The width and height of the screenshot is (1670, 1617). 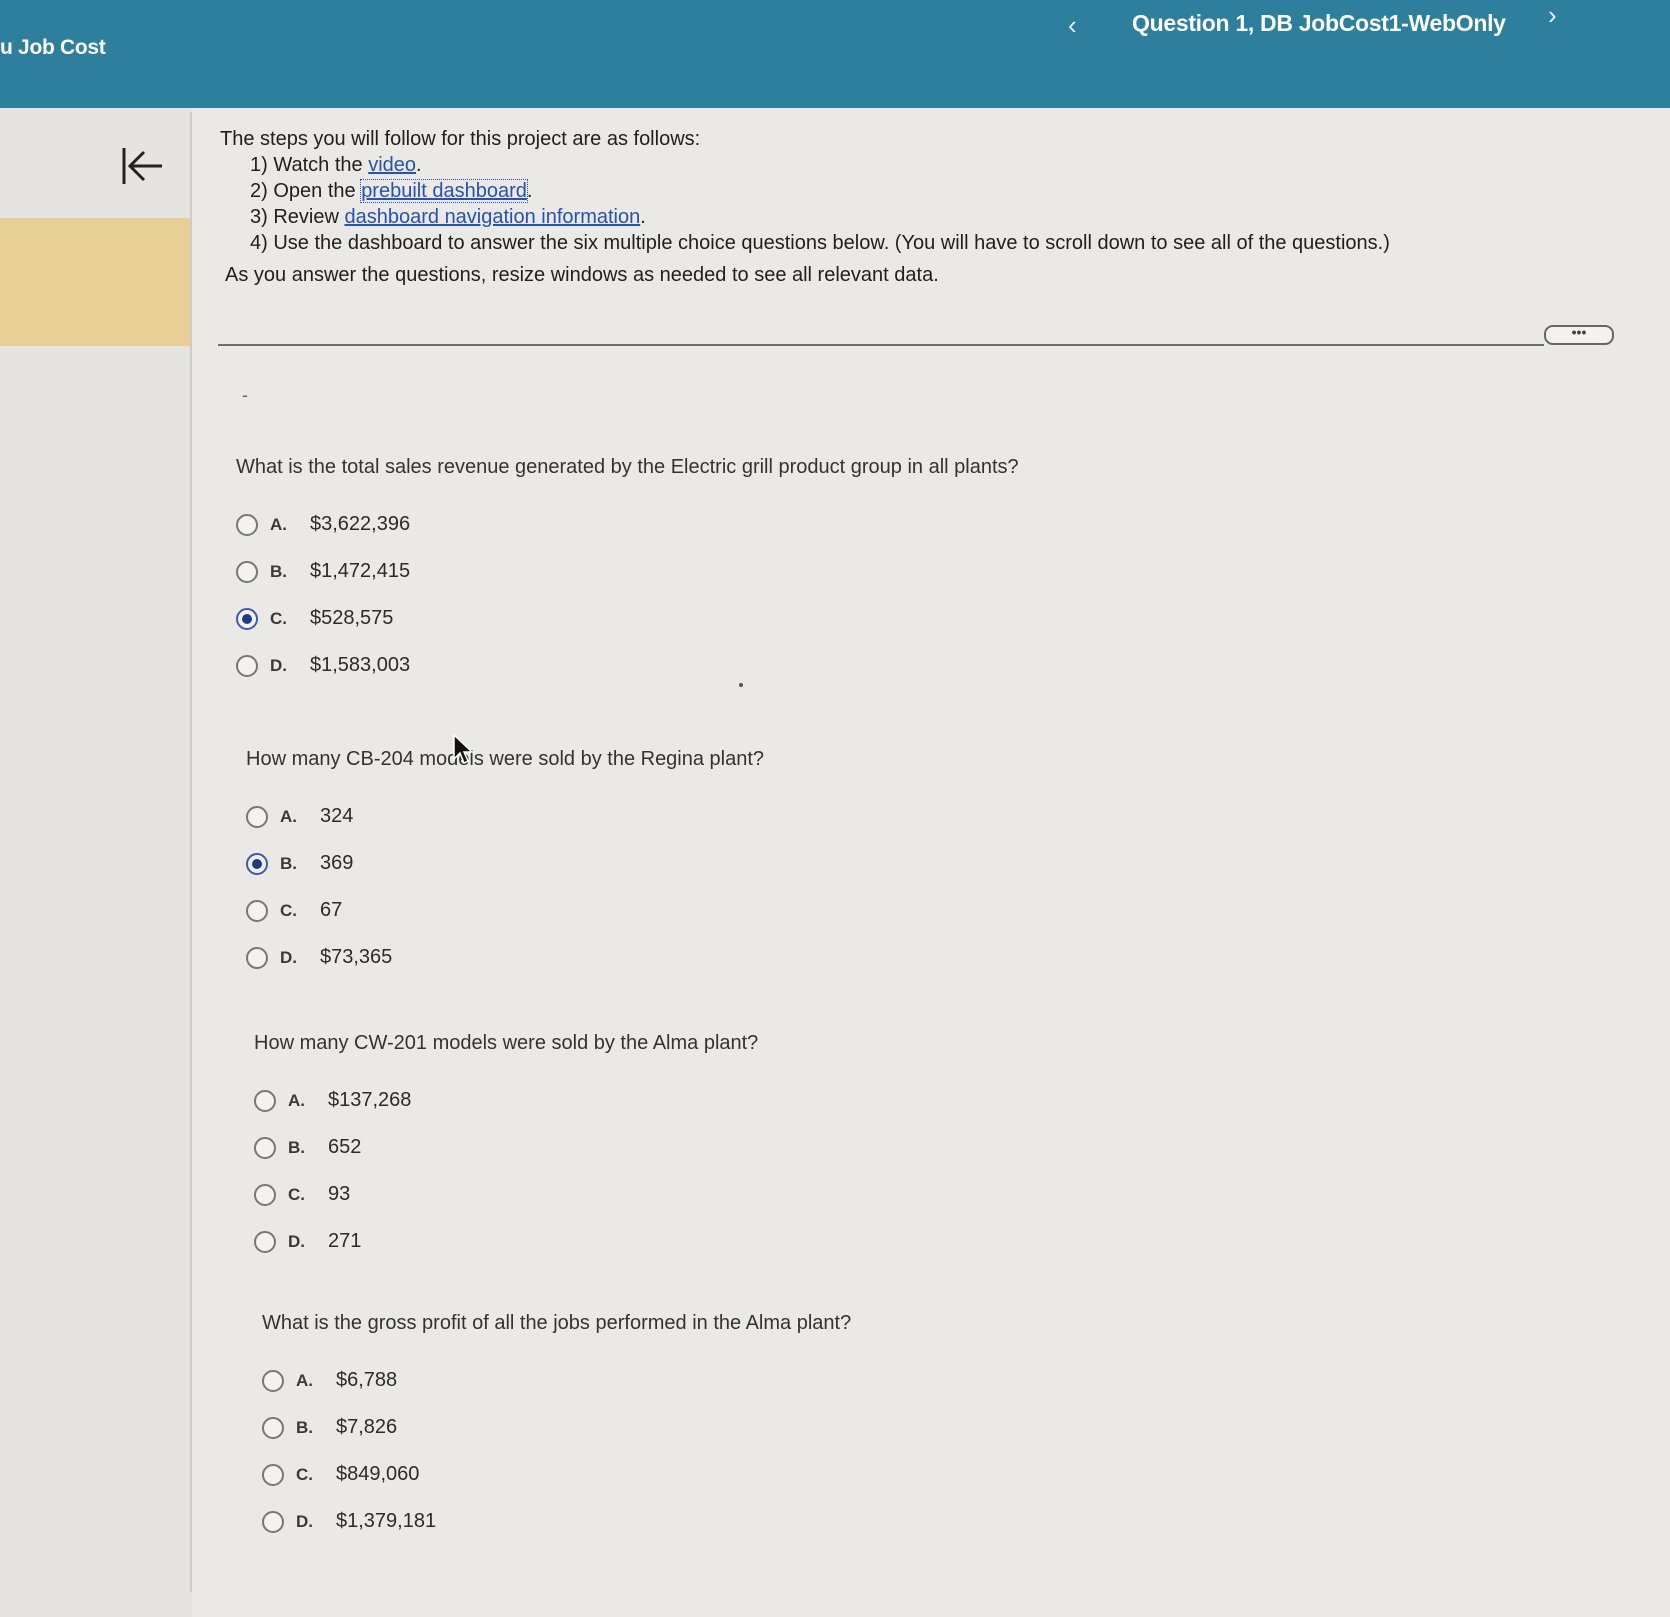 I want to click on step-2: 2) Open the prebuilt dashboard., so click(x=391, y=191).